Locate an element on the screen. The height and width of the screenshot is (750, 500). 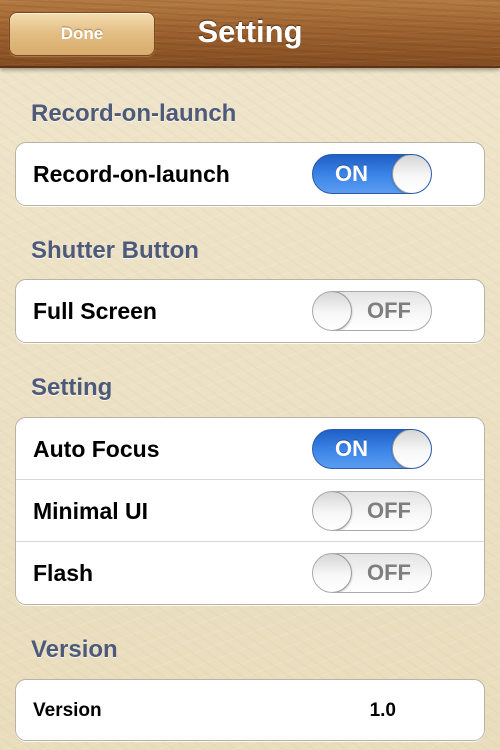
section-header-setting: Setting is located at coordinates (72, 387).